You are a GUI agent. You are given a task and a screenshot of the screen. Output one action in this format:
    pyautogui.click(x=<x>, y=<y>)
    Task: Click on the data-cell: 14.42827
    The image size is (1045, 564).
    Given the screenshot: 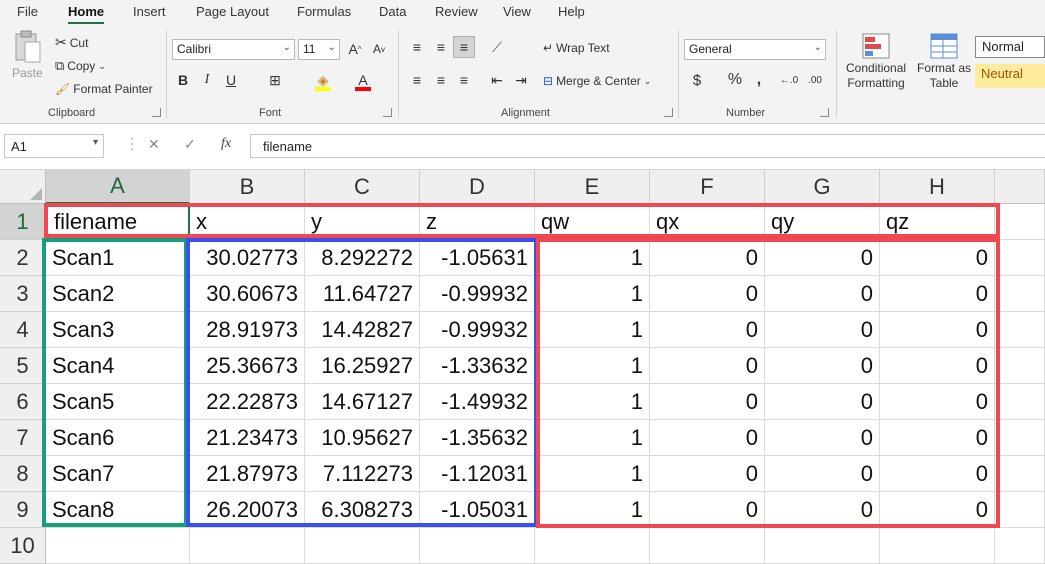 What is the action you would take?
    pyautogui.click(x=362, y=330)
    